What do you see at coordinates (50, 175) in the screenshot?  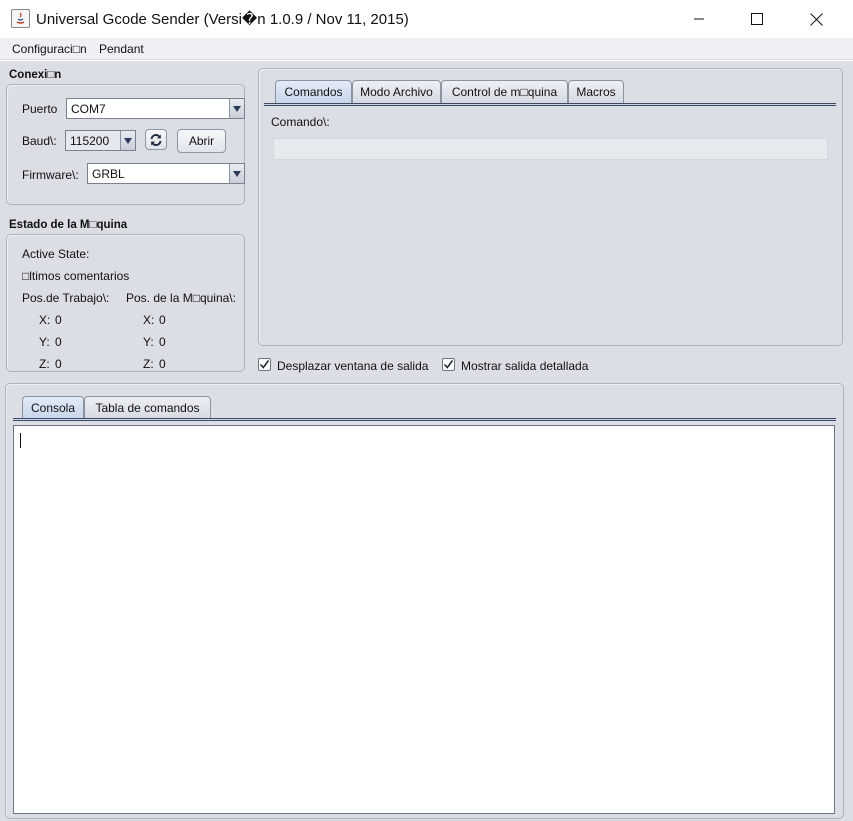 I see `firmware-label: Firmware\:` at bounding box center [50, 175].